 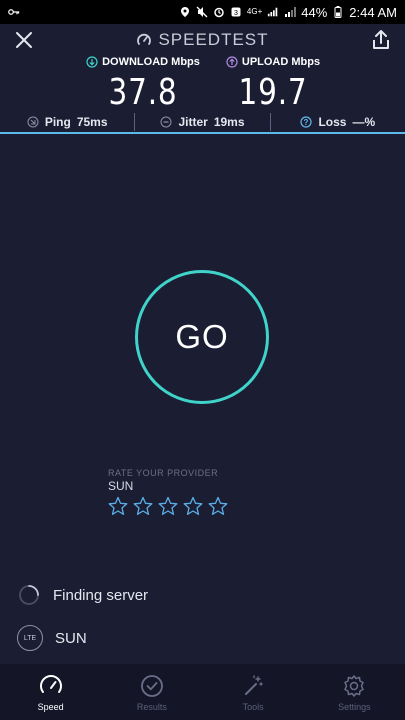 I want to click on tools-wand-icon, so click(x=254, y=684).